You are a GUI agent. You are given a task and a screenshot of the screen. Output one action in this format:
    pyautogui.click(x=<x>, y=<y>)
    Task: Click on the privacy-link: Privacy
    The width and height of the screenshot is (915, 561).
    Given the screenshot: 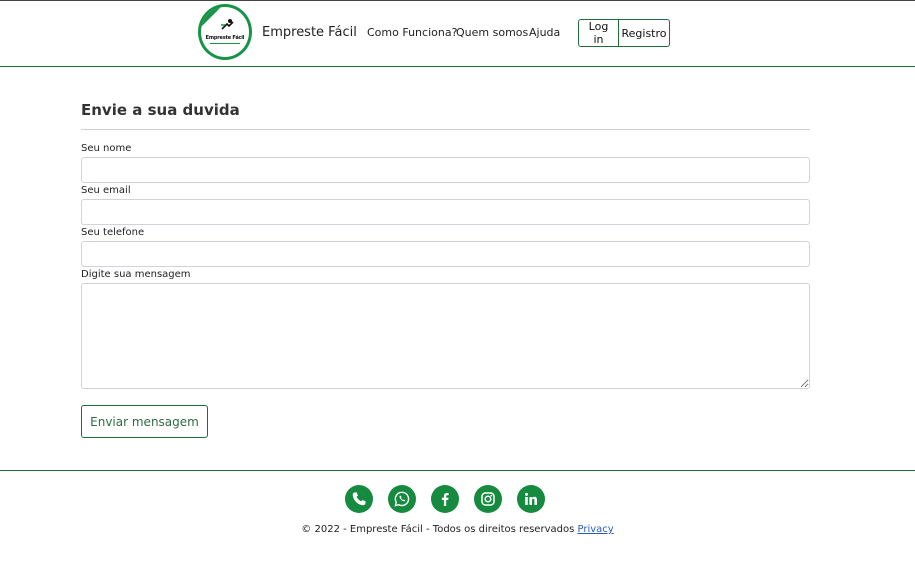 What is the action you would take?
    pyautogui.click(x=595, y=529)
    